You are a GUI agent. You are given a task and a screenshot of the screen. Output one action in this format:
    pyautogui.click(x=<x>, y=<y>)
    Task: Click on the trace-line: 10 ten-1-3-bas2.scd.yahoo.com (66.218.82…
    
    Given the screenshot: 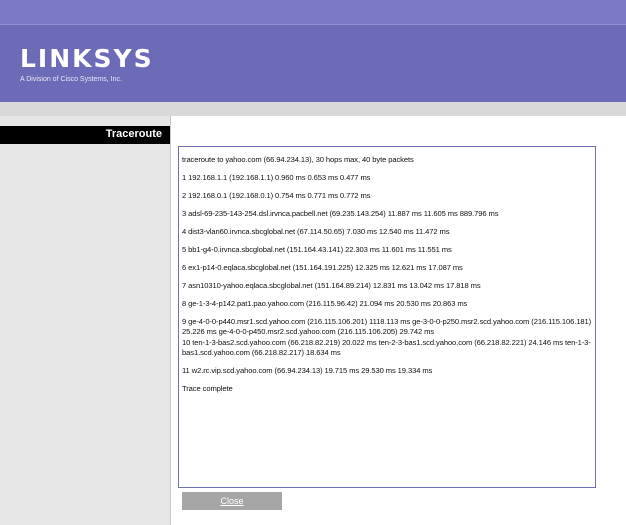 What is the action you would take?
    pyautogui.click(x=386, y=347)
    